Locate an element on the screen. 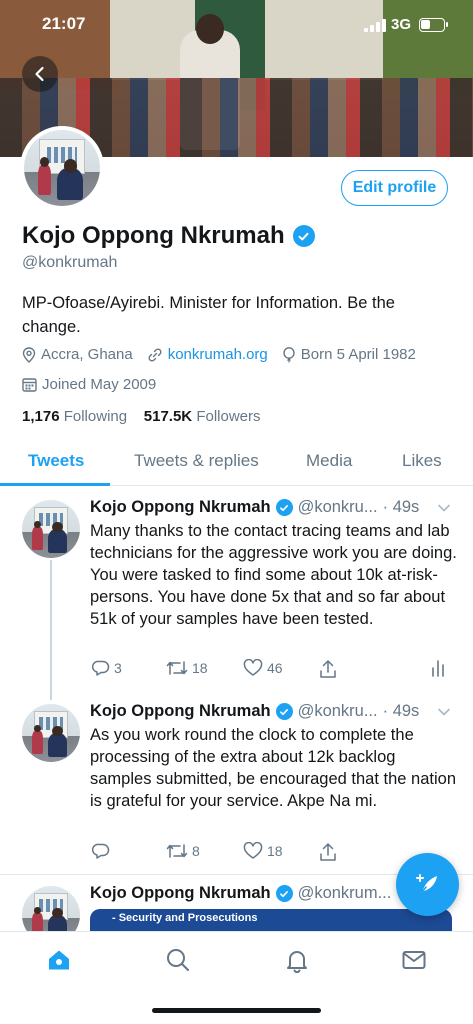  followers-stat: 517.5K Followers is located at coordinates (202, 416).